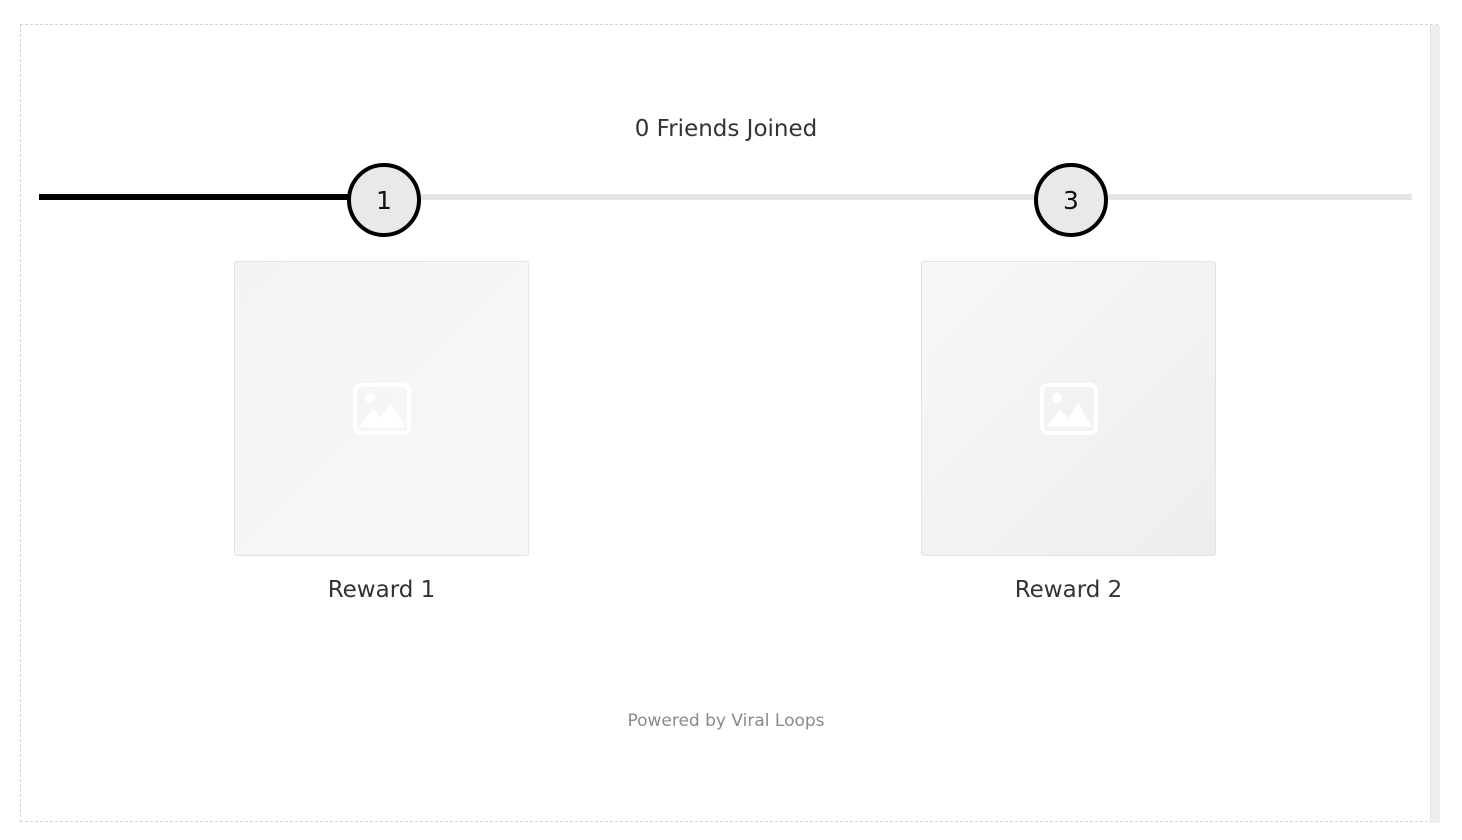 This screenshot has width=1462, height=840. I want to click on reward-1-label: Reward 1, so click(381, 590).